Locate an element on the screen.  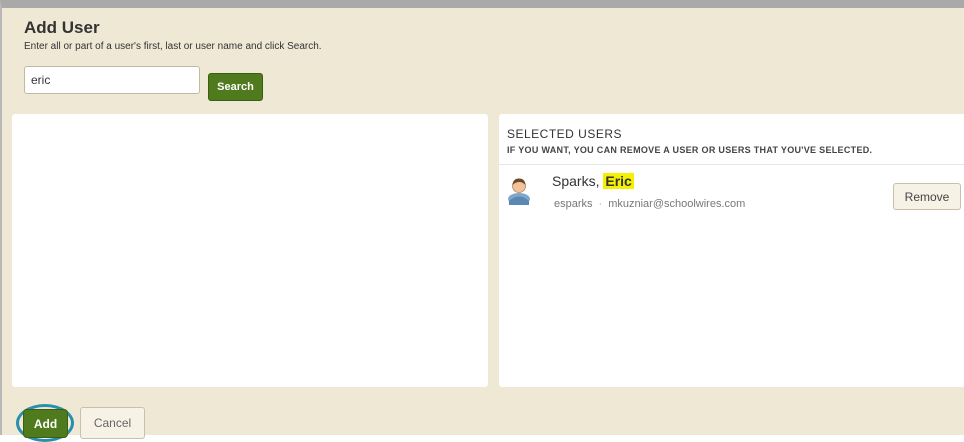
search-input is located at coordinates (112, 80).